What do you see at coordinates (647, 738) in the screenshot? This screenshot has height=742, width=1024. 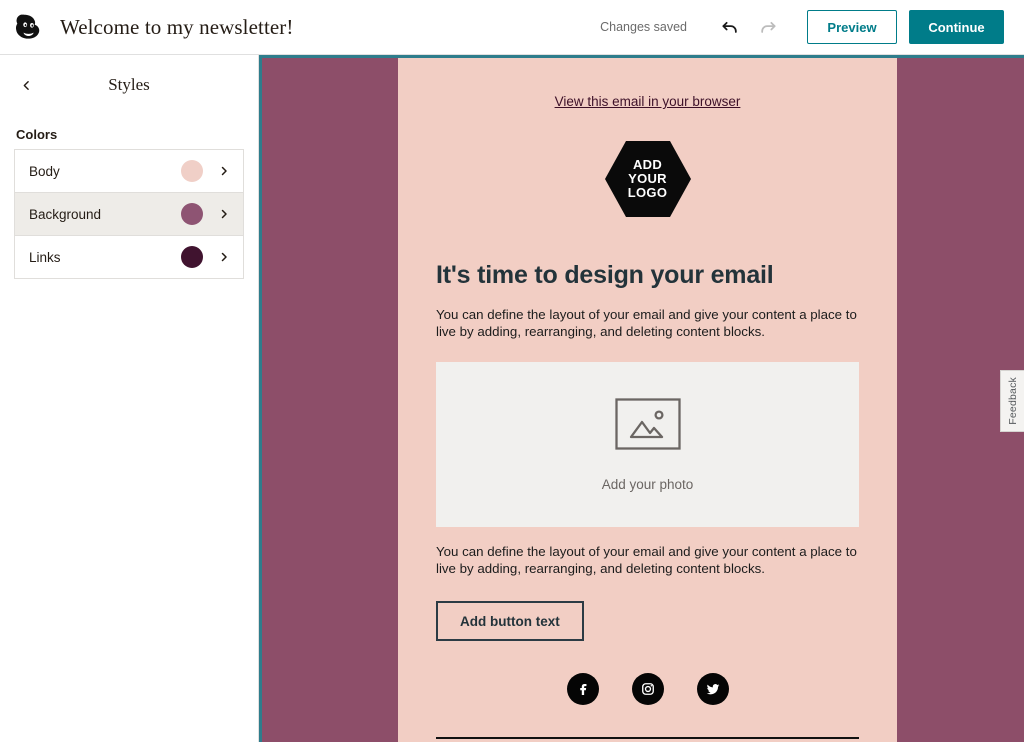 I see `footer-divider` at bounding box center [647, 738].